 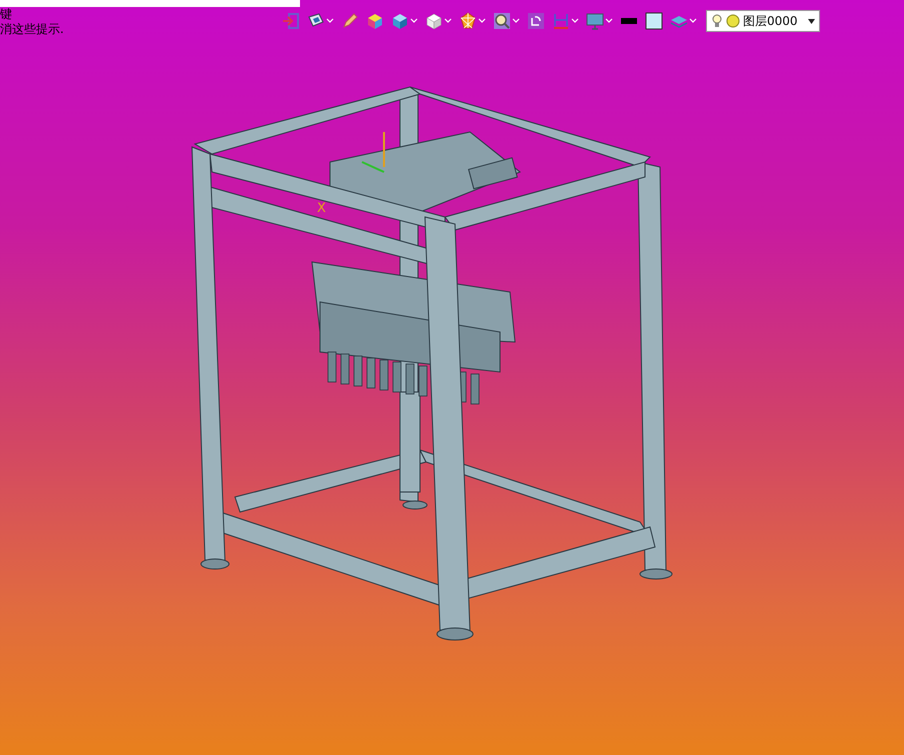 What do you see at coordinates (717, 21) in the screenshot?
I see `lightbulb-icon` at bounding box center [717, 21].